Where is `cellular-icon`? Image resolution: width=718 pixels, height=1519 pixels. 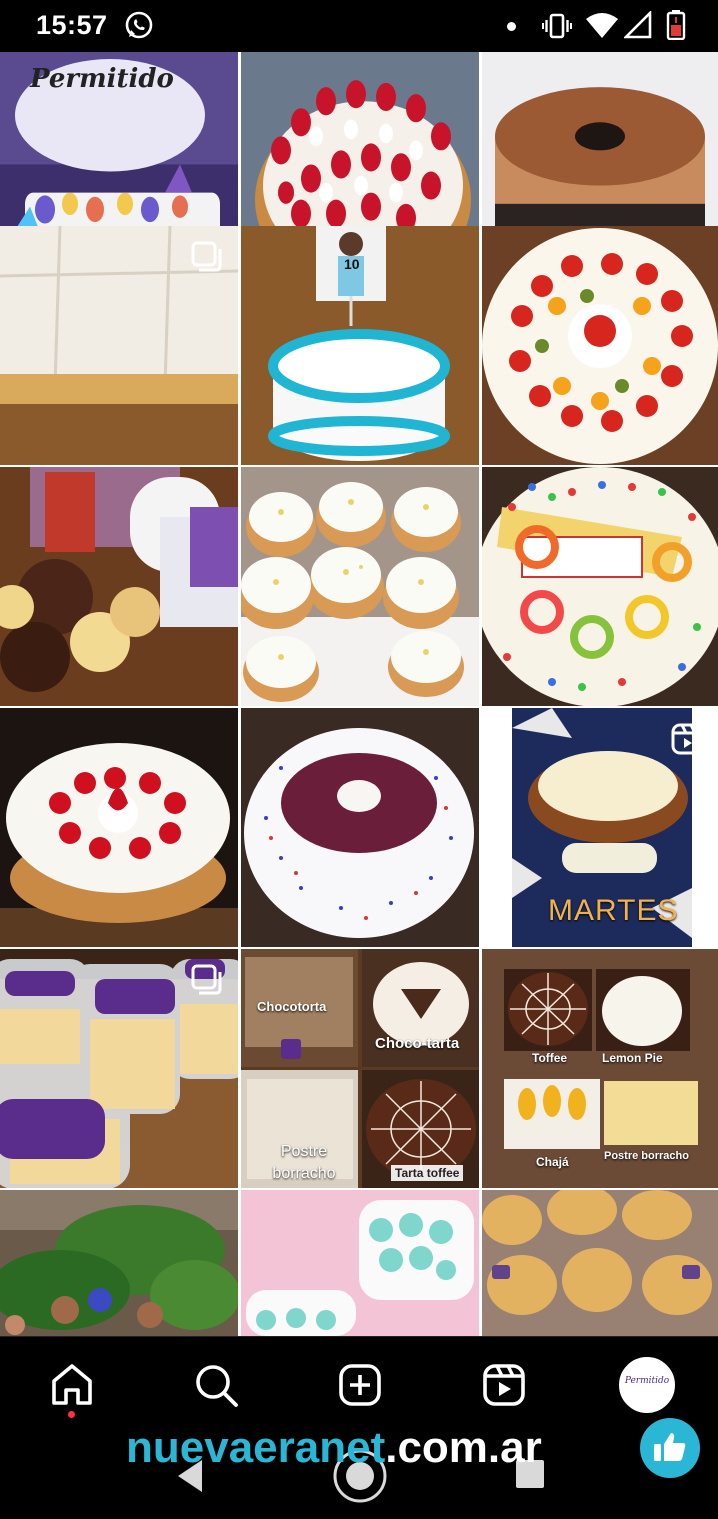
cellular-icon is located at coordinates (638, 25).